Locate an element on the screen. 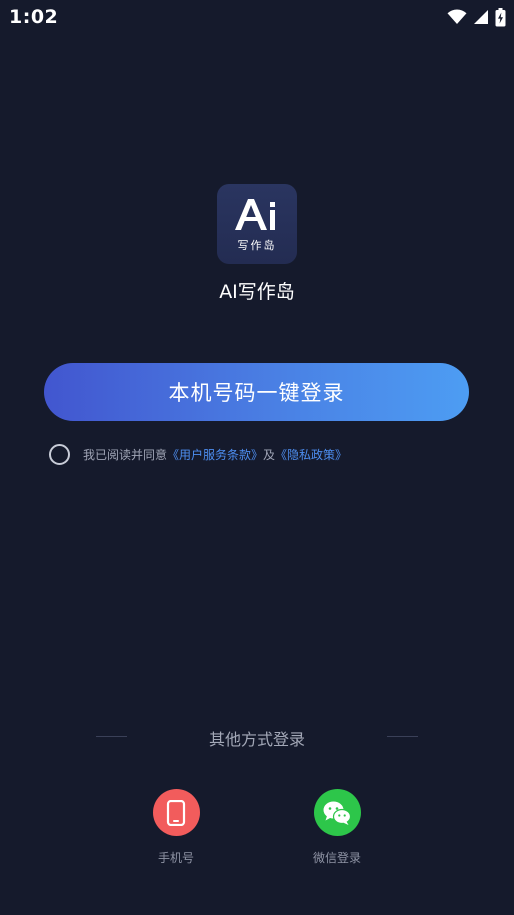 The width and height of the screenshot is (514, 915). right-divider is located at coordinates (402, 736).